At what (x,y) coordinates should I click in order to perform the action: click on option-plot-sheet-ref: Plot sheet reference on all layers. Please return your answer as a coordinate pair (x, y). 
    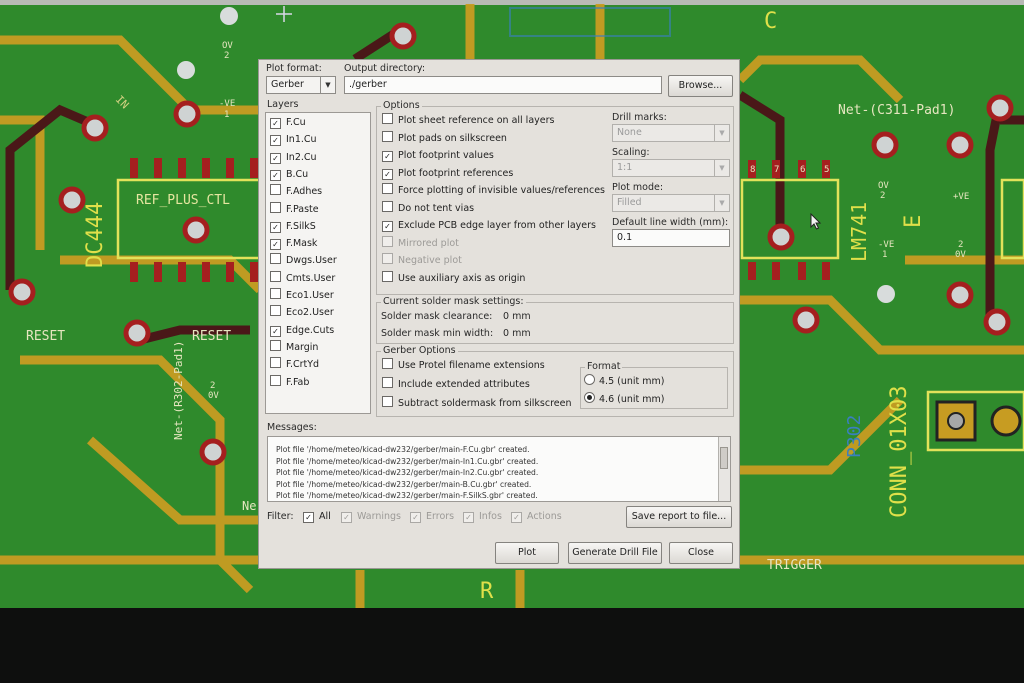
    Looking at the image, I should click on (468, 121).